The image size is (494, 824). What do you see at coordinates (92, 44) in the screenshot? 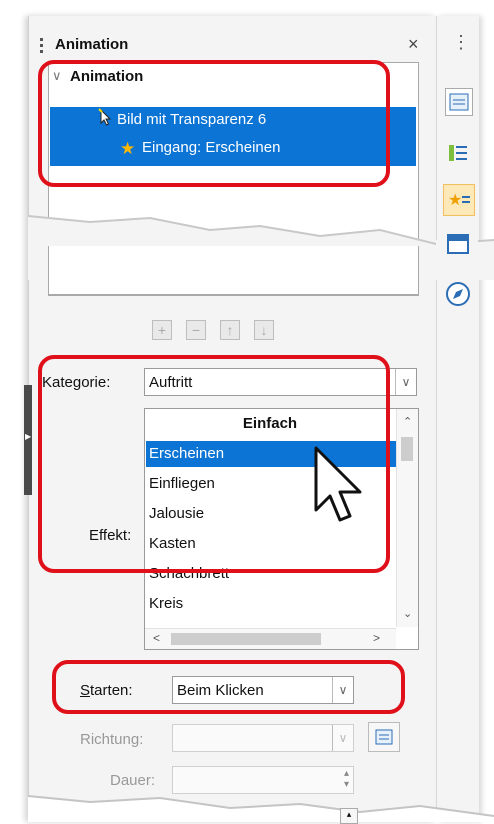
I see `panel-title: Animation` at bounding box center [92, 44].